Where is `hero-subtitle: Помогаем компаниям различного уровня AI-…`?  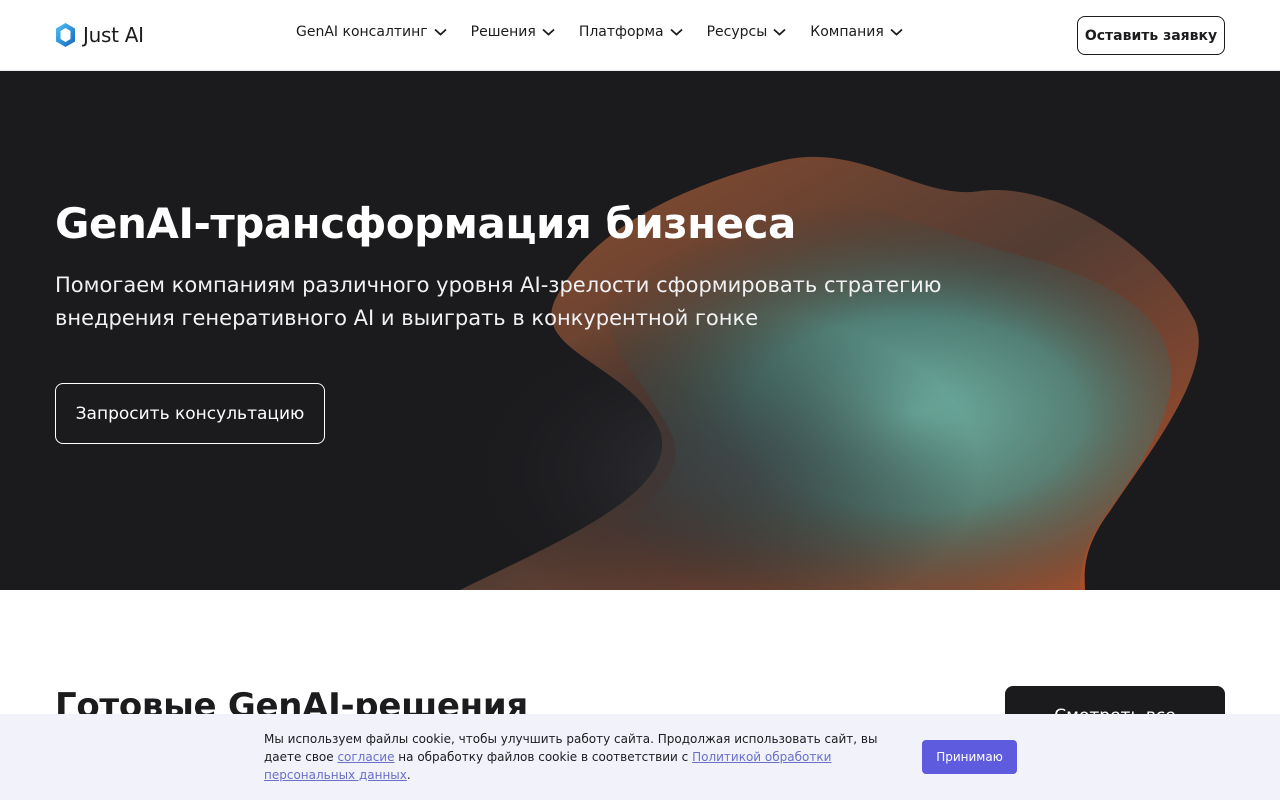
hero-subtitle: Помогаем компаниям различного уровня AI-… is located at coordinates (498, 301).